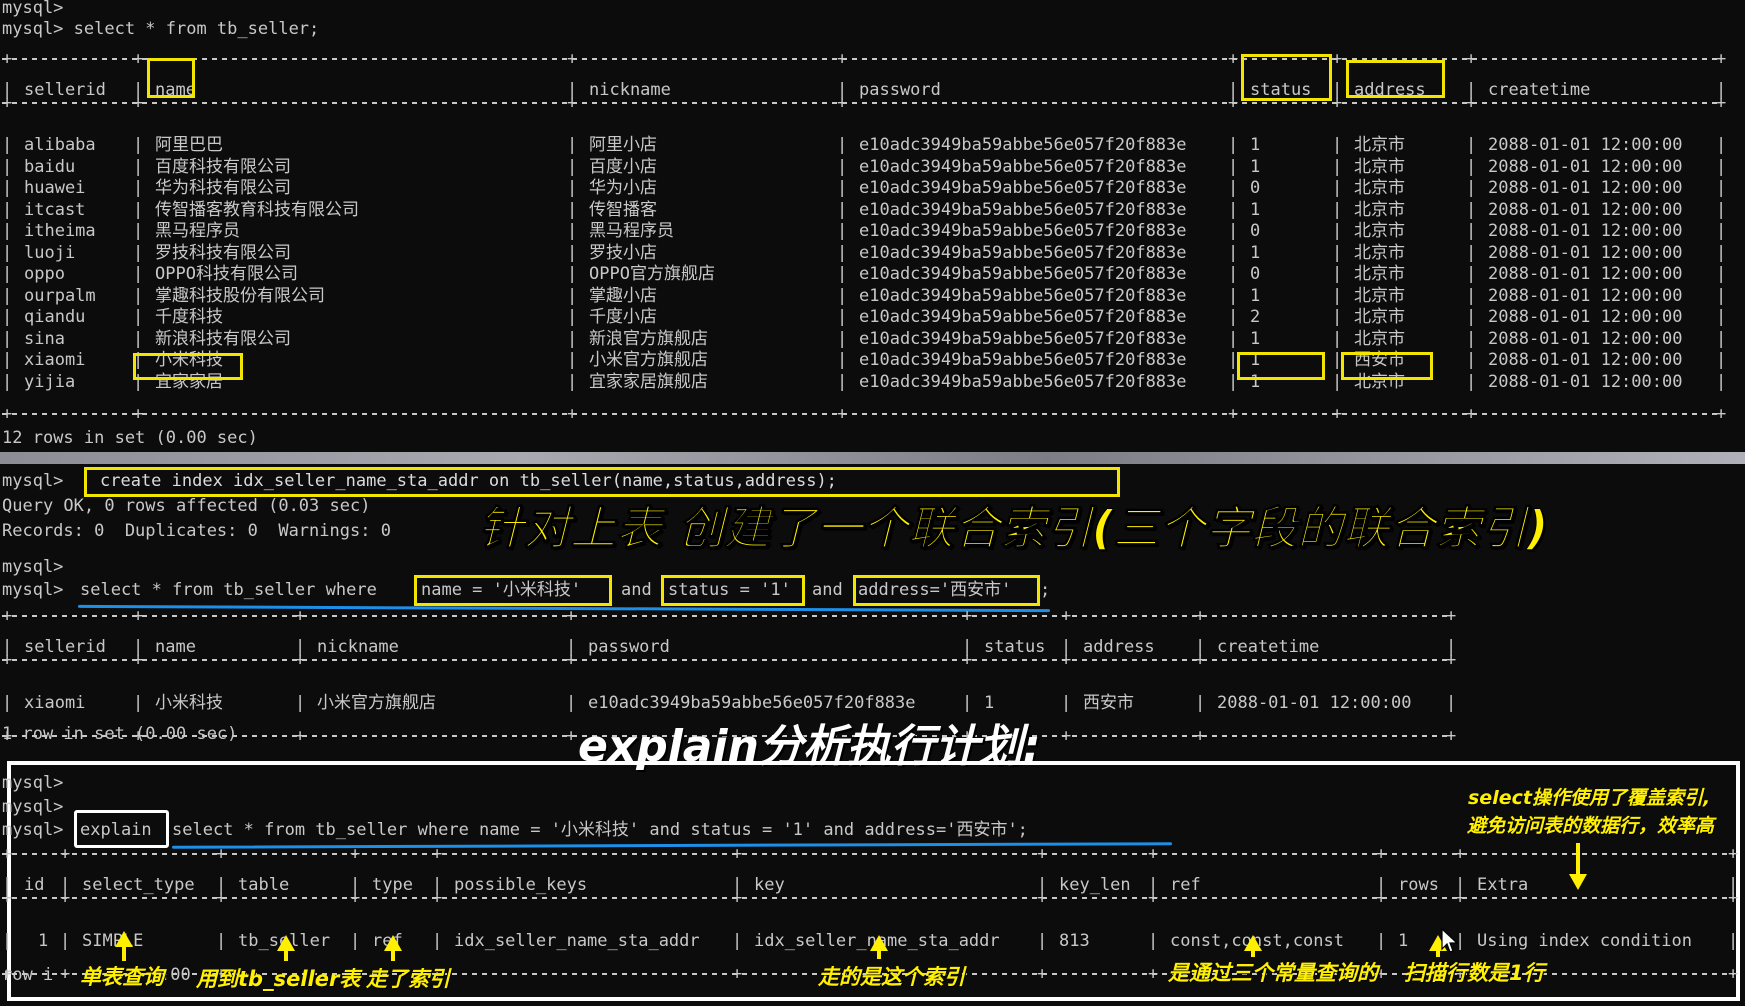  I want to click on label-uses-index: 走了索引, so click(408, 979).